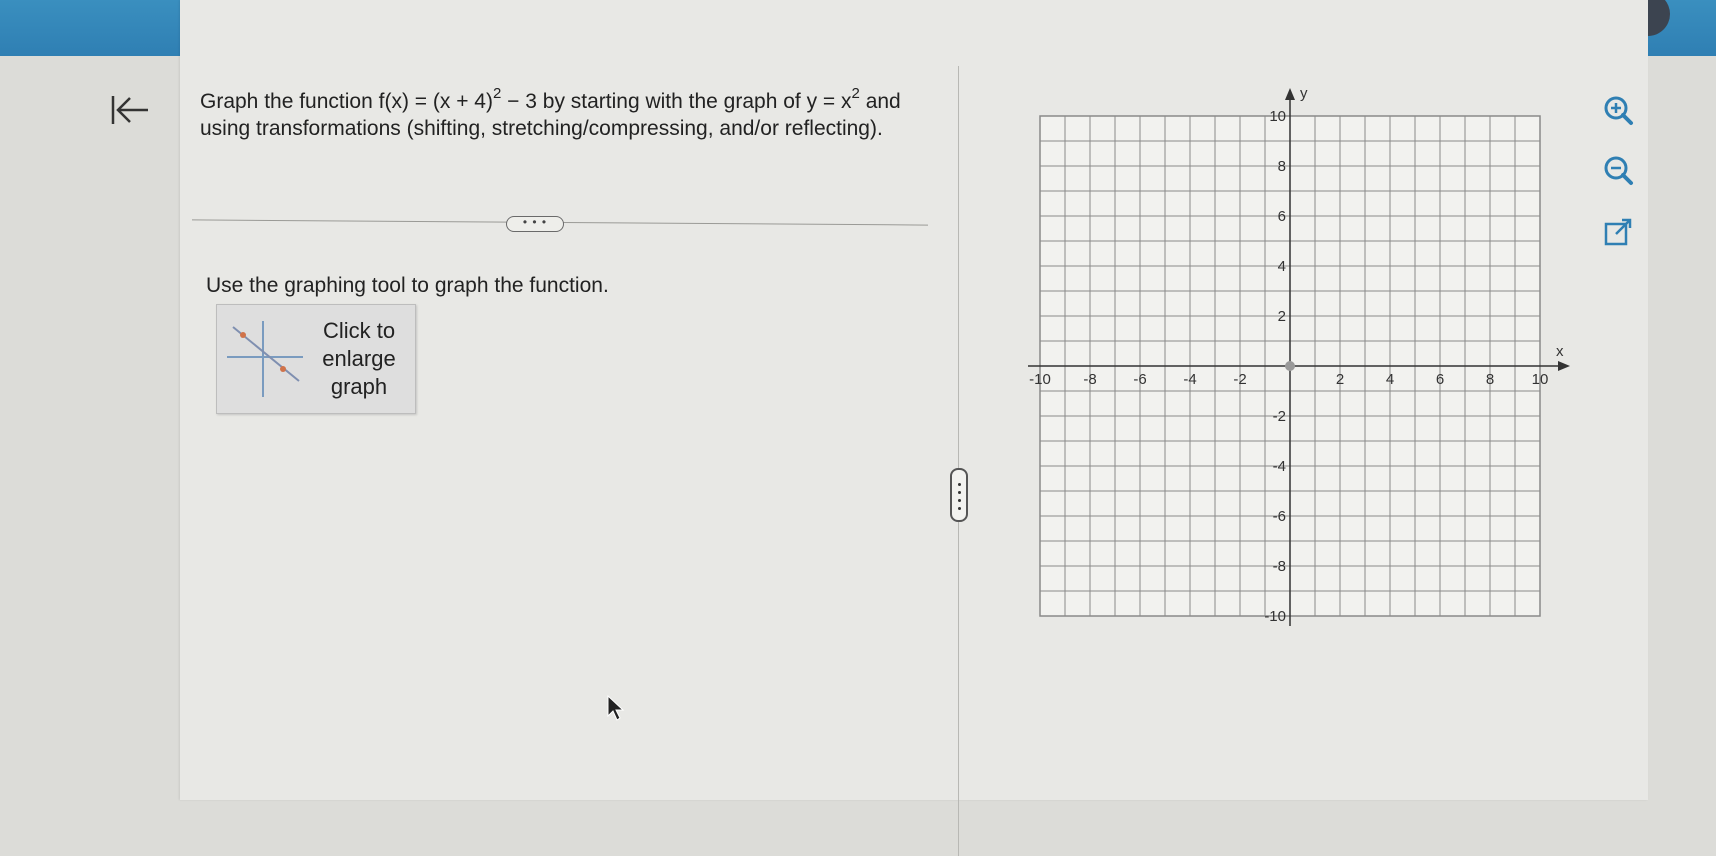 Image resolution: width=1716 pixels, height=856 pixels. I want to click on mouse-cursor-icon, so click(616, 707).